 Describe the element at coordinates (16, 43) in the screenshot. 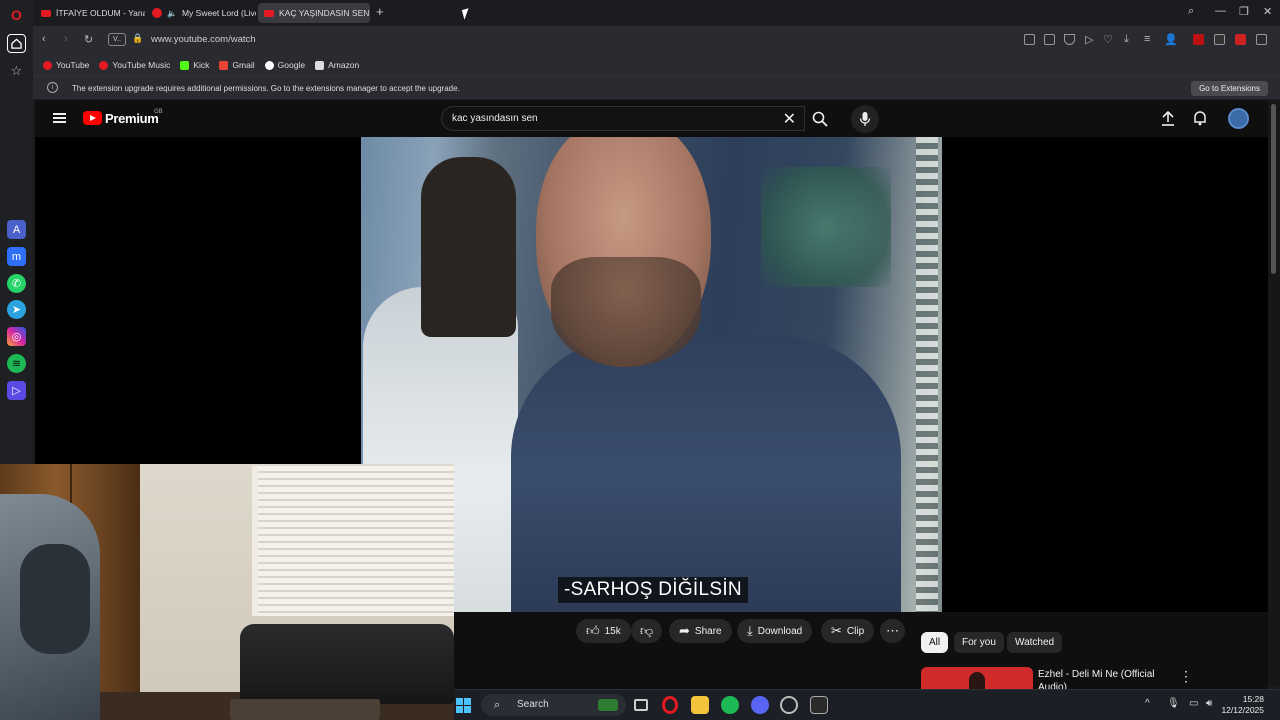

I see `home-icon` at that location.